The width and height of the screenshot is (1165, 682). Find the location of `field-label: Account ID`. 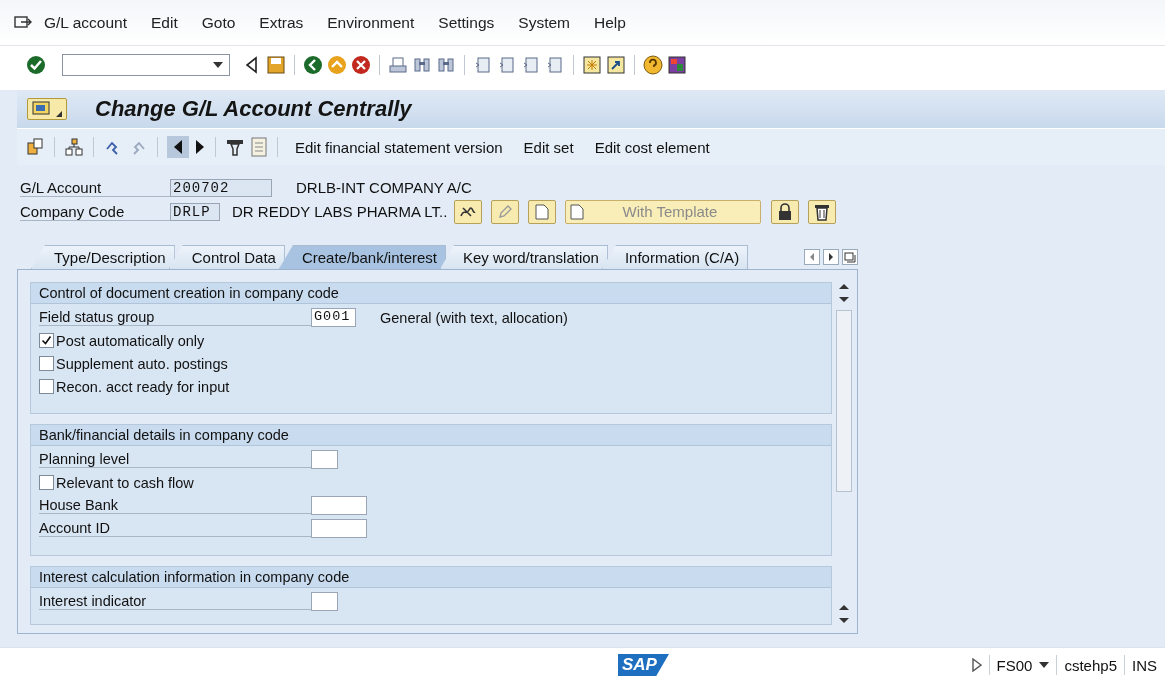

field-label: Account ID is located at coordinates (175, 528).